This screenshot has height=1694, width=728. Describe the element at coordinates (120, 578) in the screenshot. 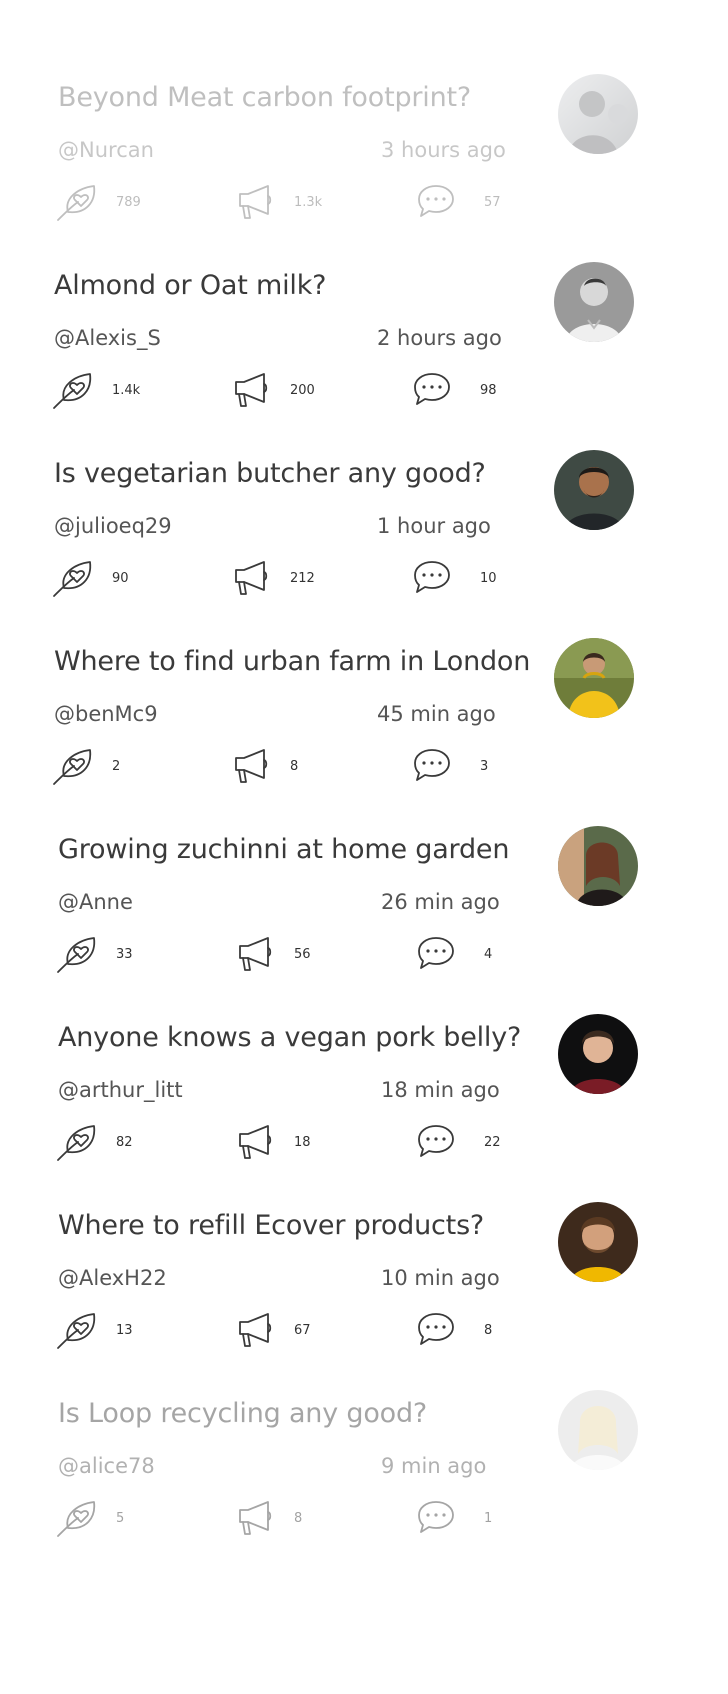

I see `like-count: 90` at that location.